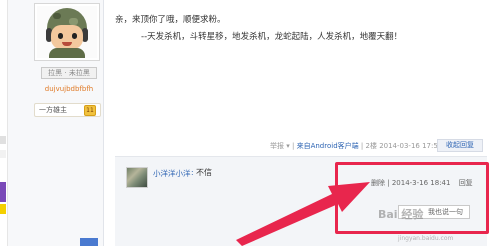 This screenshot has height=246, width=500. I want to click on bottom-tag, so click(89, 242).